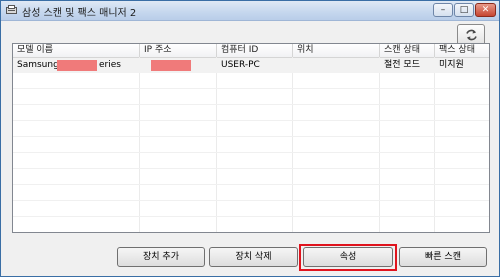  What do you see at coordinates (348, 257) in the screenshot?
I see `properties-highlight-box` at bounding box center [348, 257].